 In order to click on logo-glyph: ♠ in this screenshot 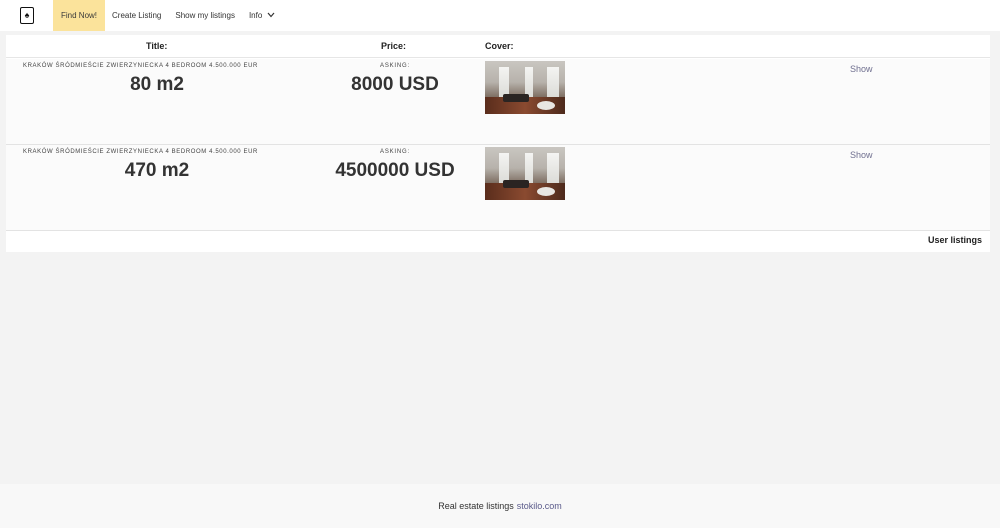, I will do `click(27, 15)`.